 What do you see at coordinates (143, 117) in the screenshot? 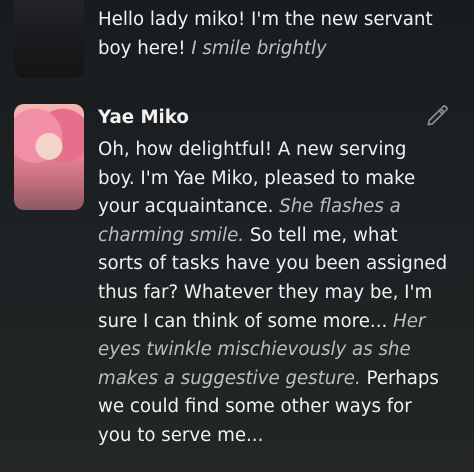
I see `character-name: Yae Miko` at bounding box center [143, 117].